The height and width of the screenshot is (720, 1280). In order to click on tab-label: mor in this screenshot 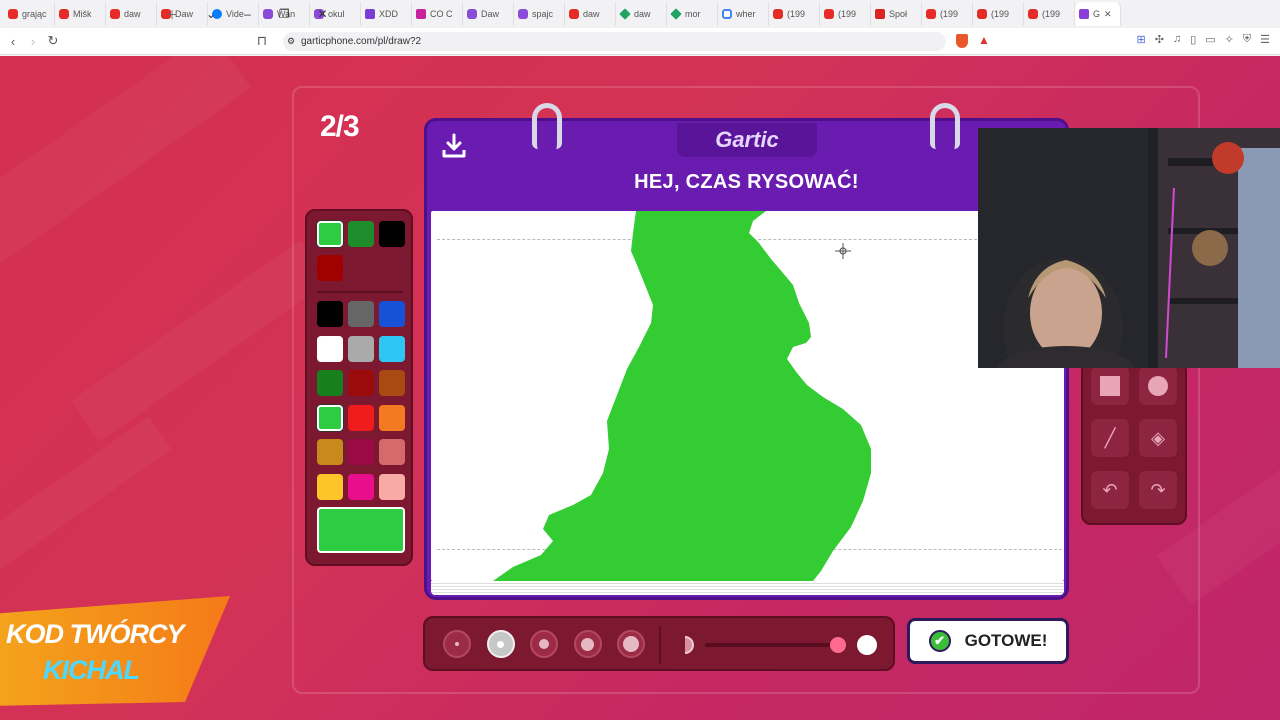, I will do `click(693, 14)`.